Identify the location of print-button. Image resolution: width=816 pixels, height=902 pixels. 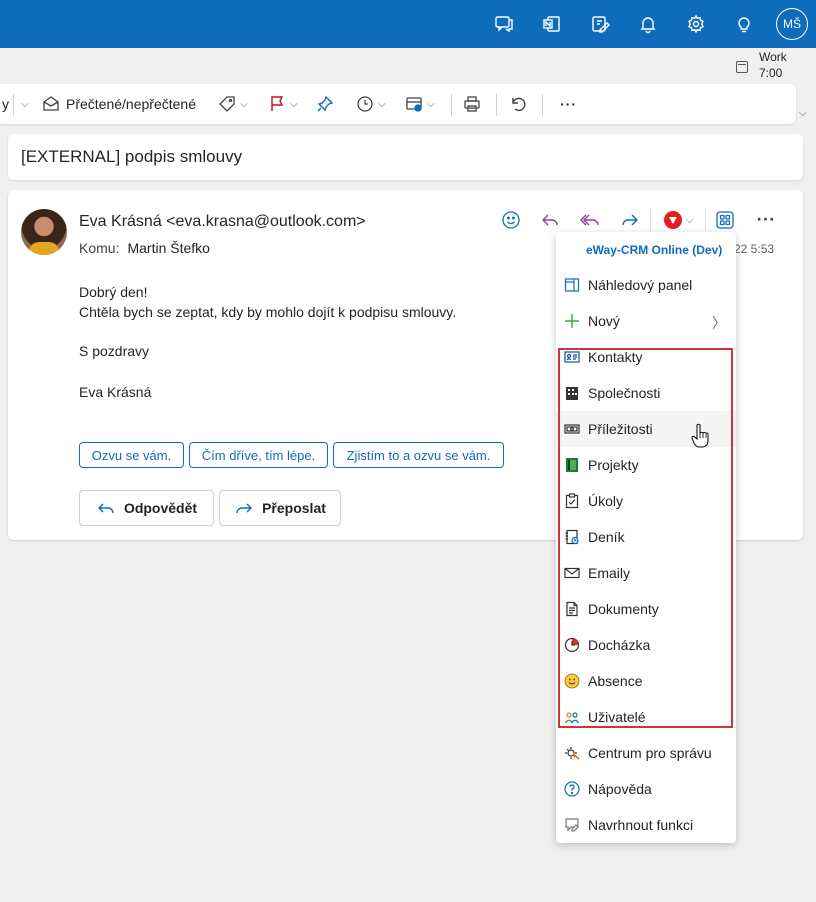
(472, 104).